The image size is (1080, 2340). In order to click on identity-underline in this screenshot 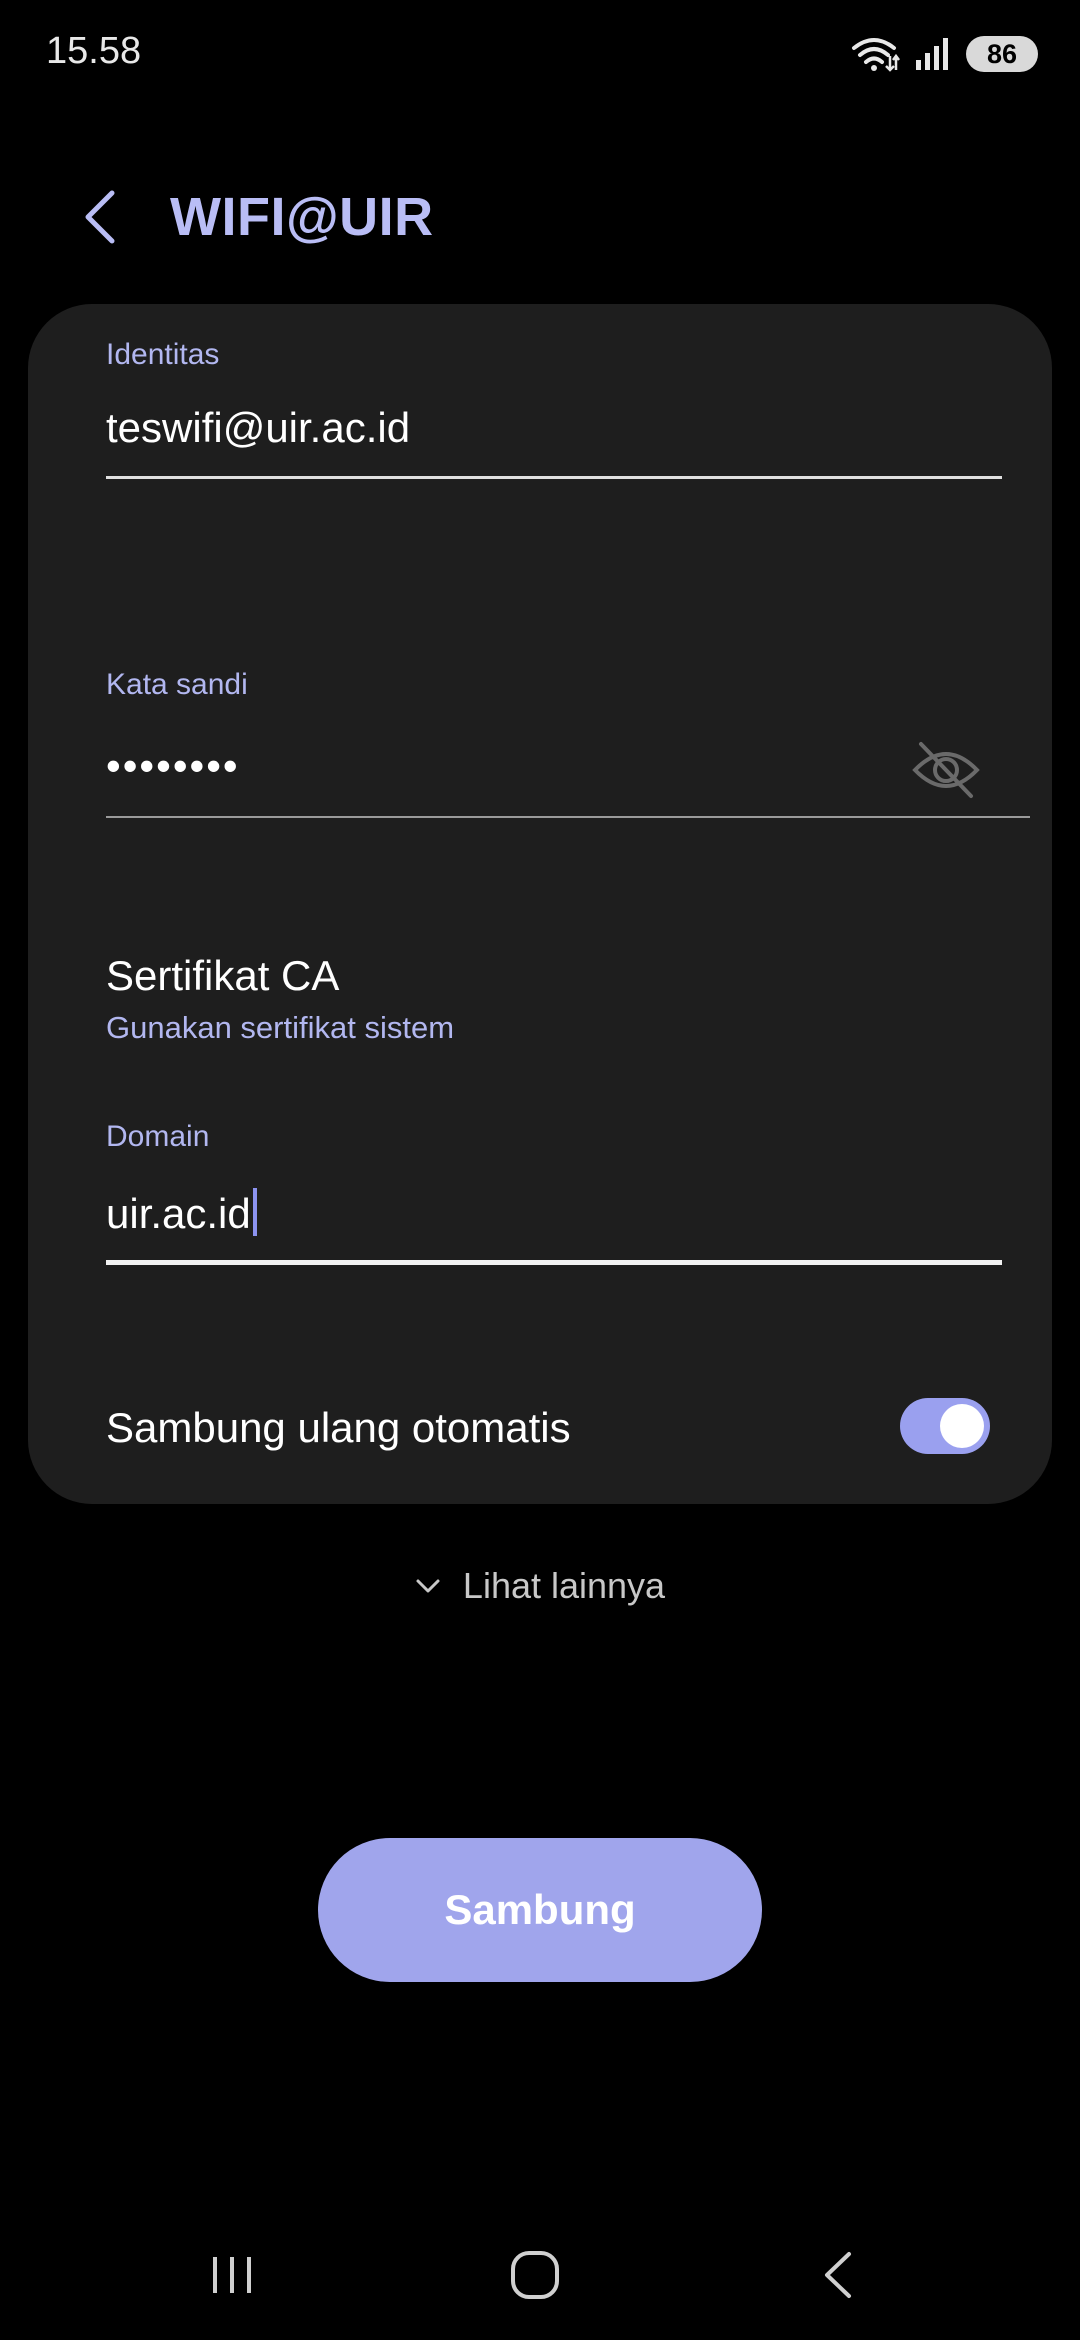, I will do `click(554, 477)`.